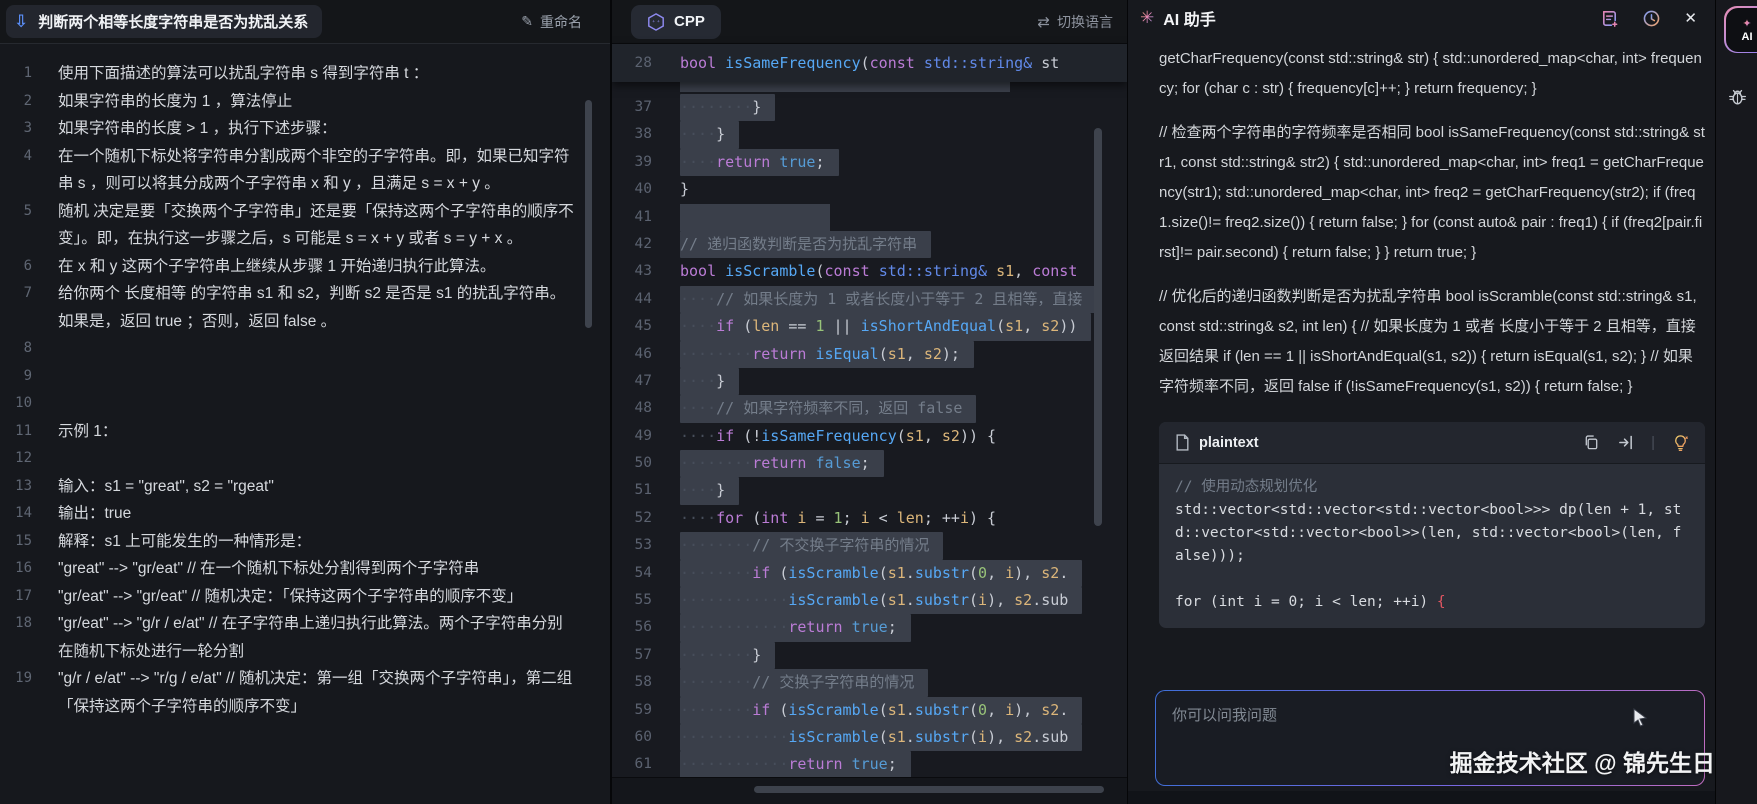 This screenshot has height=804, width=1757. What do you see at coordinates (1737, 99) in the screenshot?
I see `debug-bug-icon` at bounding box center [1737, 99].